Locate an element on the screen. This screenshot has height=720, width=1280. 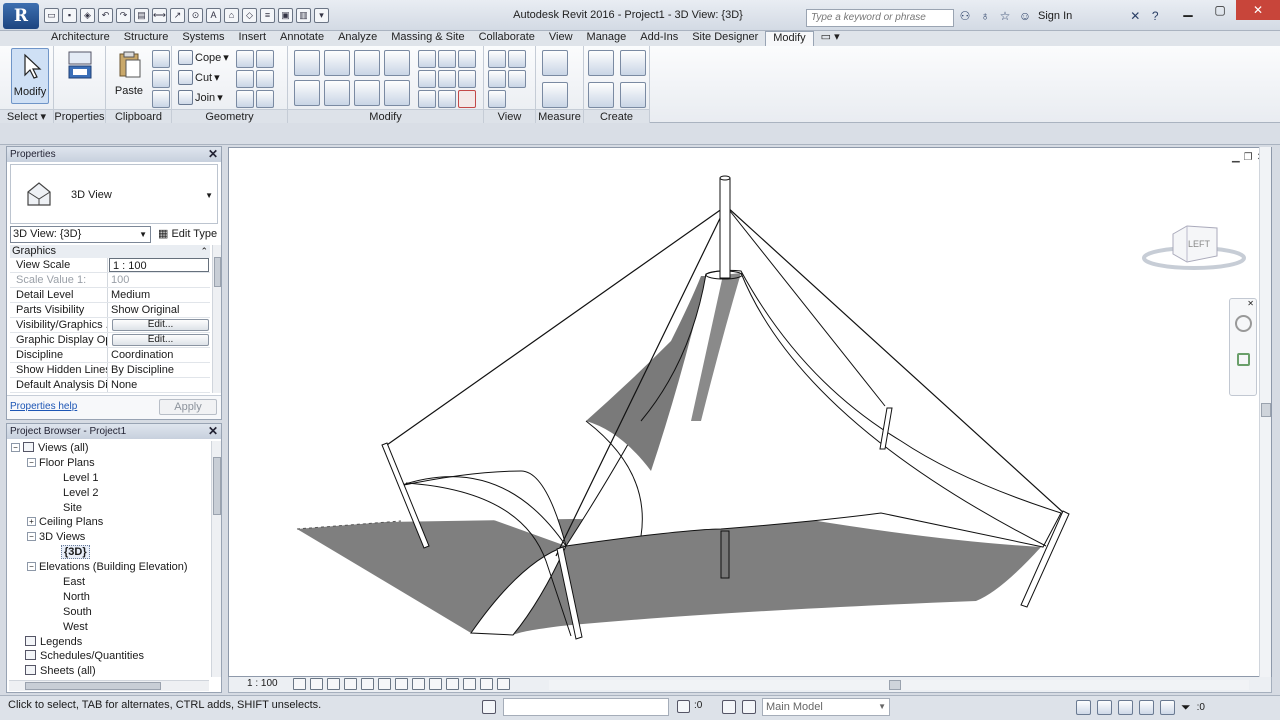
trim-single-icon is located at coordinates (427, 99).